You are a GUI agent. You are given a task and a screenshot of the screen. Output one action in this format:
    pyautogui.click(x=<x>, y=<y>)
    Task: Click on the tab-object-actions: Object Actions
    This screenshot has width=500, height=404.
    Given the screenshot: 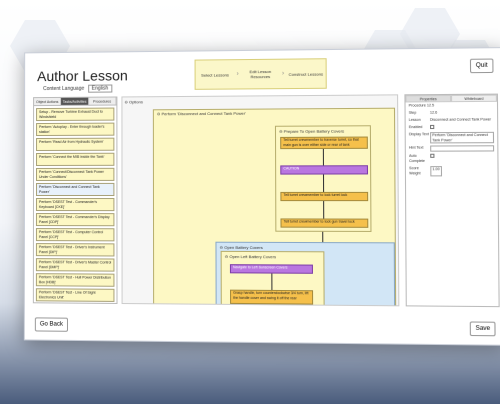 What is the action you would take?
    pyautogui.click(x=47, y=101)
    